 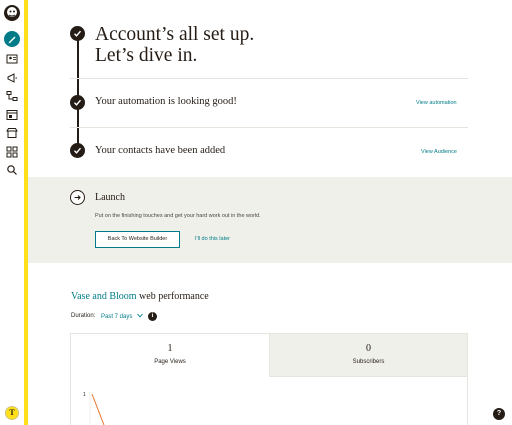 I want to click on subscribers-value: 0, so click(x=368, y=348).